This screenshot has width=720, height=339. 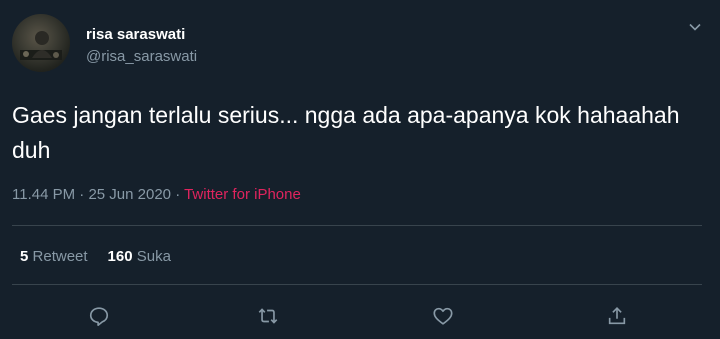 I want to click on reply-icon, so click(x=99, y=316).